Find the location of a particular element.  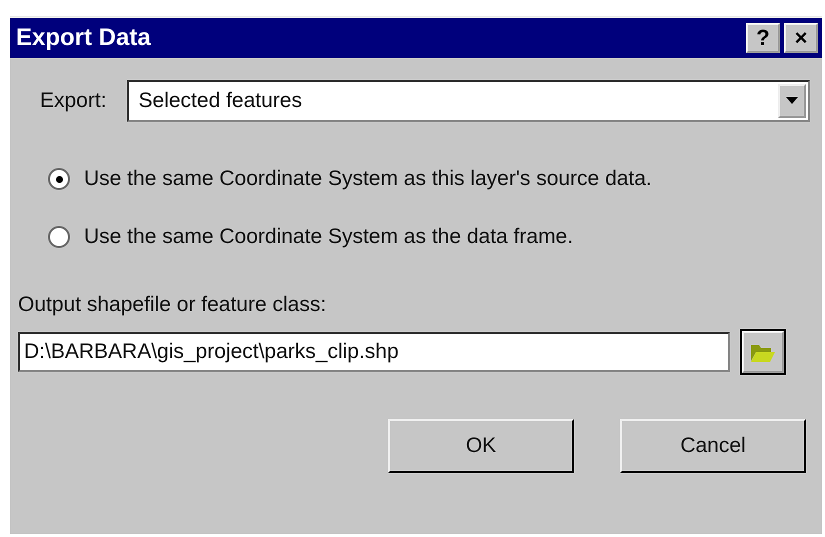

cancel-button: Cancel is located at coordinates (713, 446).